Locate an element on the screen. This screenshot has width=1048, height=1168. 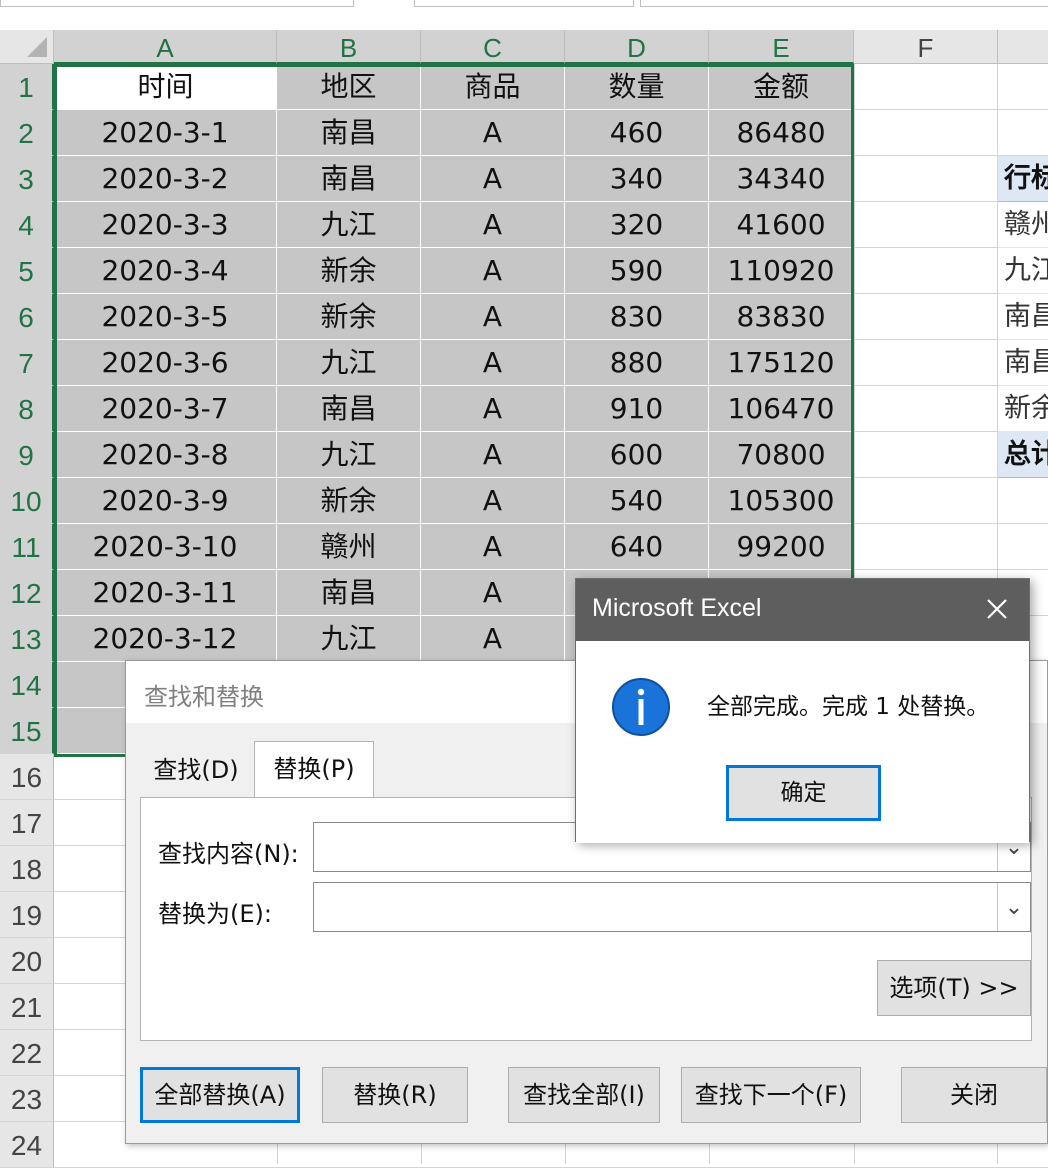
formula-buttons is located at coordinates (524, 3).